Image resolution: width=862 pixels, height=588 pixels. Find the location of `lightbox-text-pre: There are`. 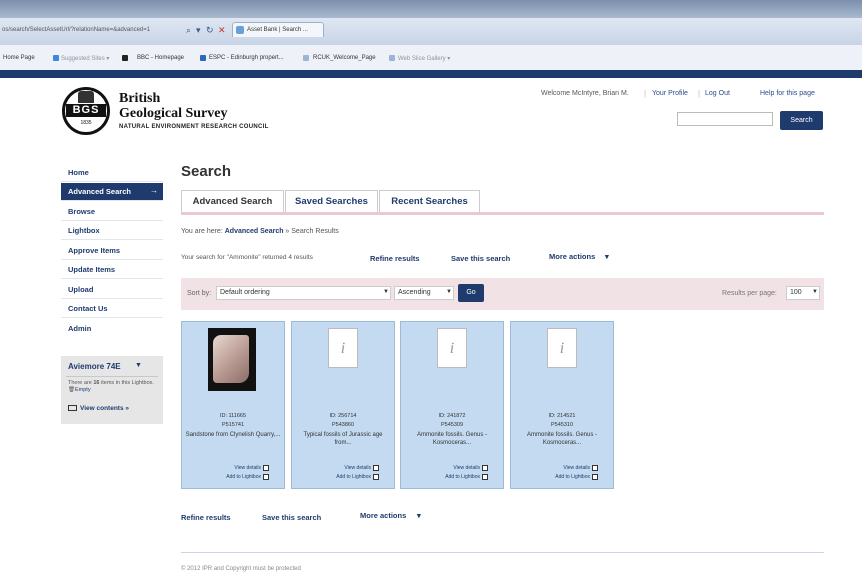

lightbox-text-pre: There are is located at coordinates (81, 383).